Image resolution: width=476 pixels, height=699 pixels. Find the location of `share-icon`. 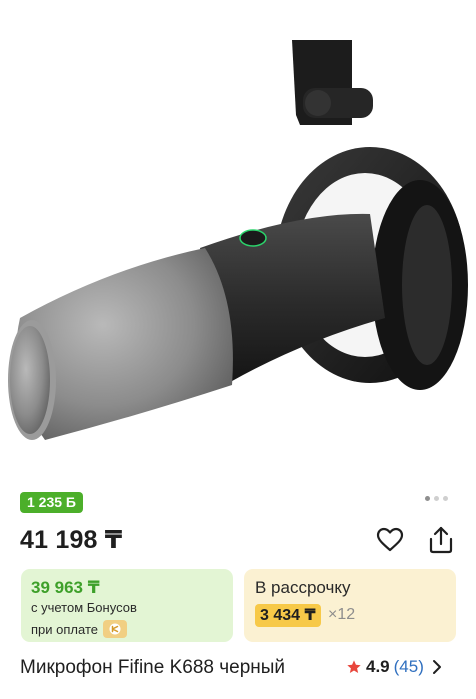

share-icon is located at coordinates (441, 540).